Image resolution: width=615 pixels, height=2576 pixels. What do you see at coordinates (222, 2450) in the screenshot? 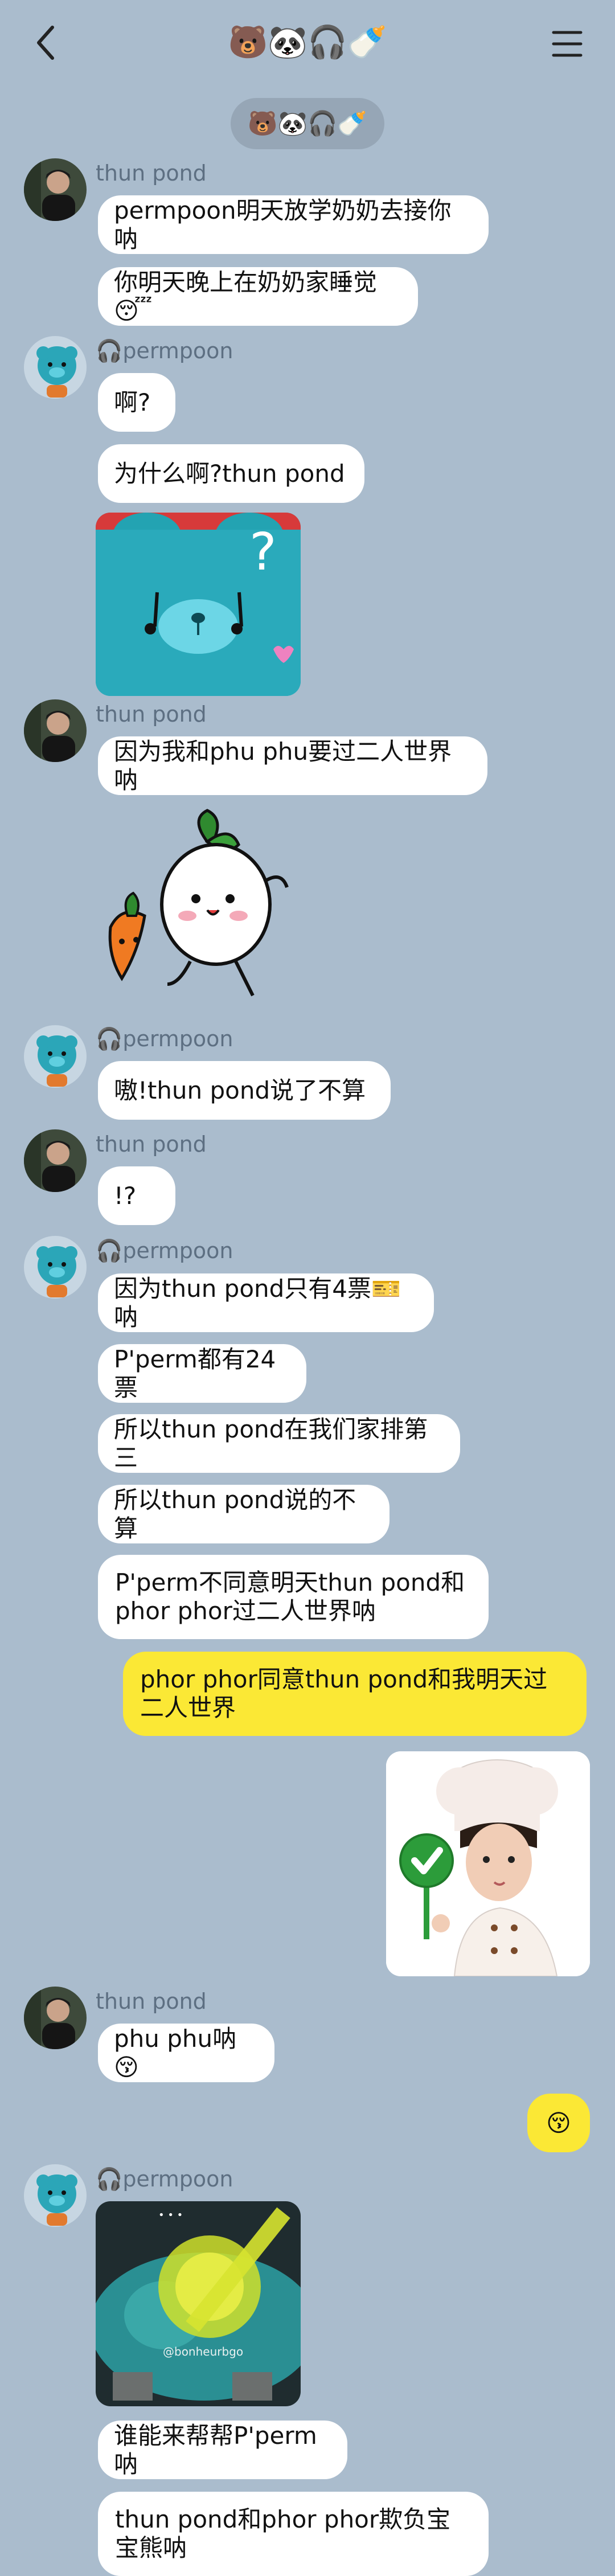
I see `message-bubble: 谁能来帮帮P'perm呐` at bounding box center [222, 2450].